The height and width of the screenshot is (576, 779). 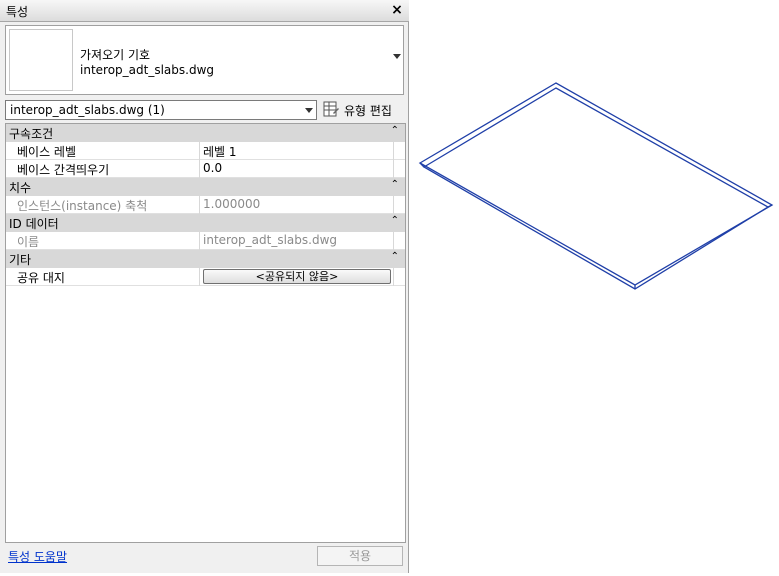 What do you see at coordinates (147, 70) in the screenshot?
I see `type-name-label: interop_adt_slabs.dwg` at bounding box center [147, 70].